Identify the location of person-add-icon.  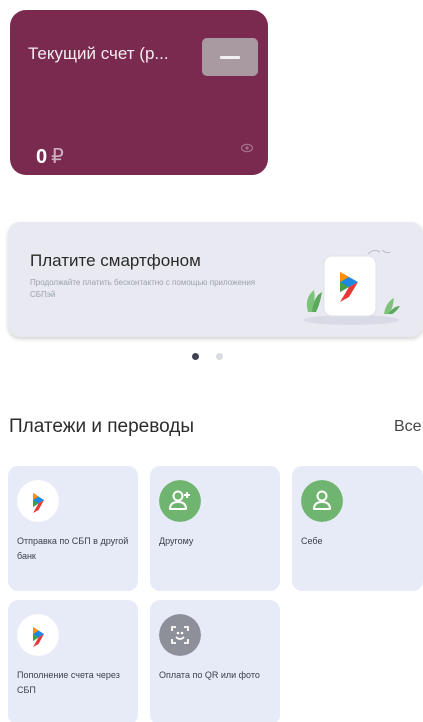
(180, 501).